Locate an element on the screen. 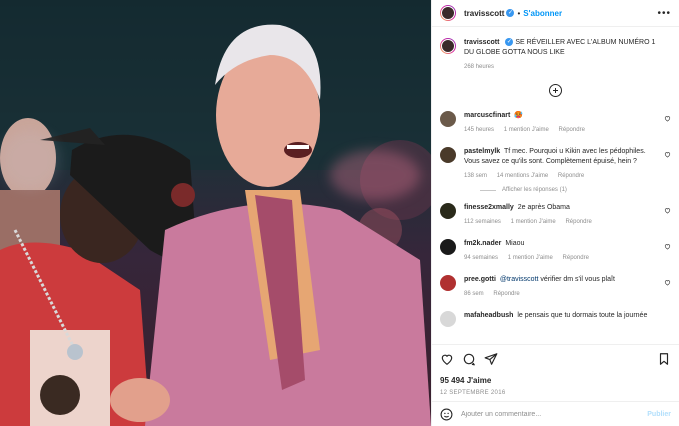 Image resolution: width=679 pixels, height=426 pixels. comment-input is located at coordinates (554, 414).